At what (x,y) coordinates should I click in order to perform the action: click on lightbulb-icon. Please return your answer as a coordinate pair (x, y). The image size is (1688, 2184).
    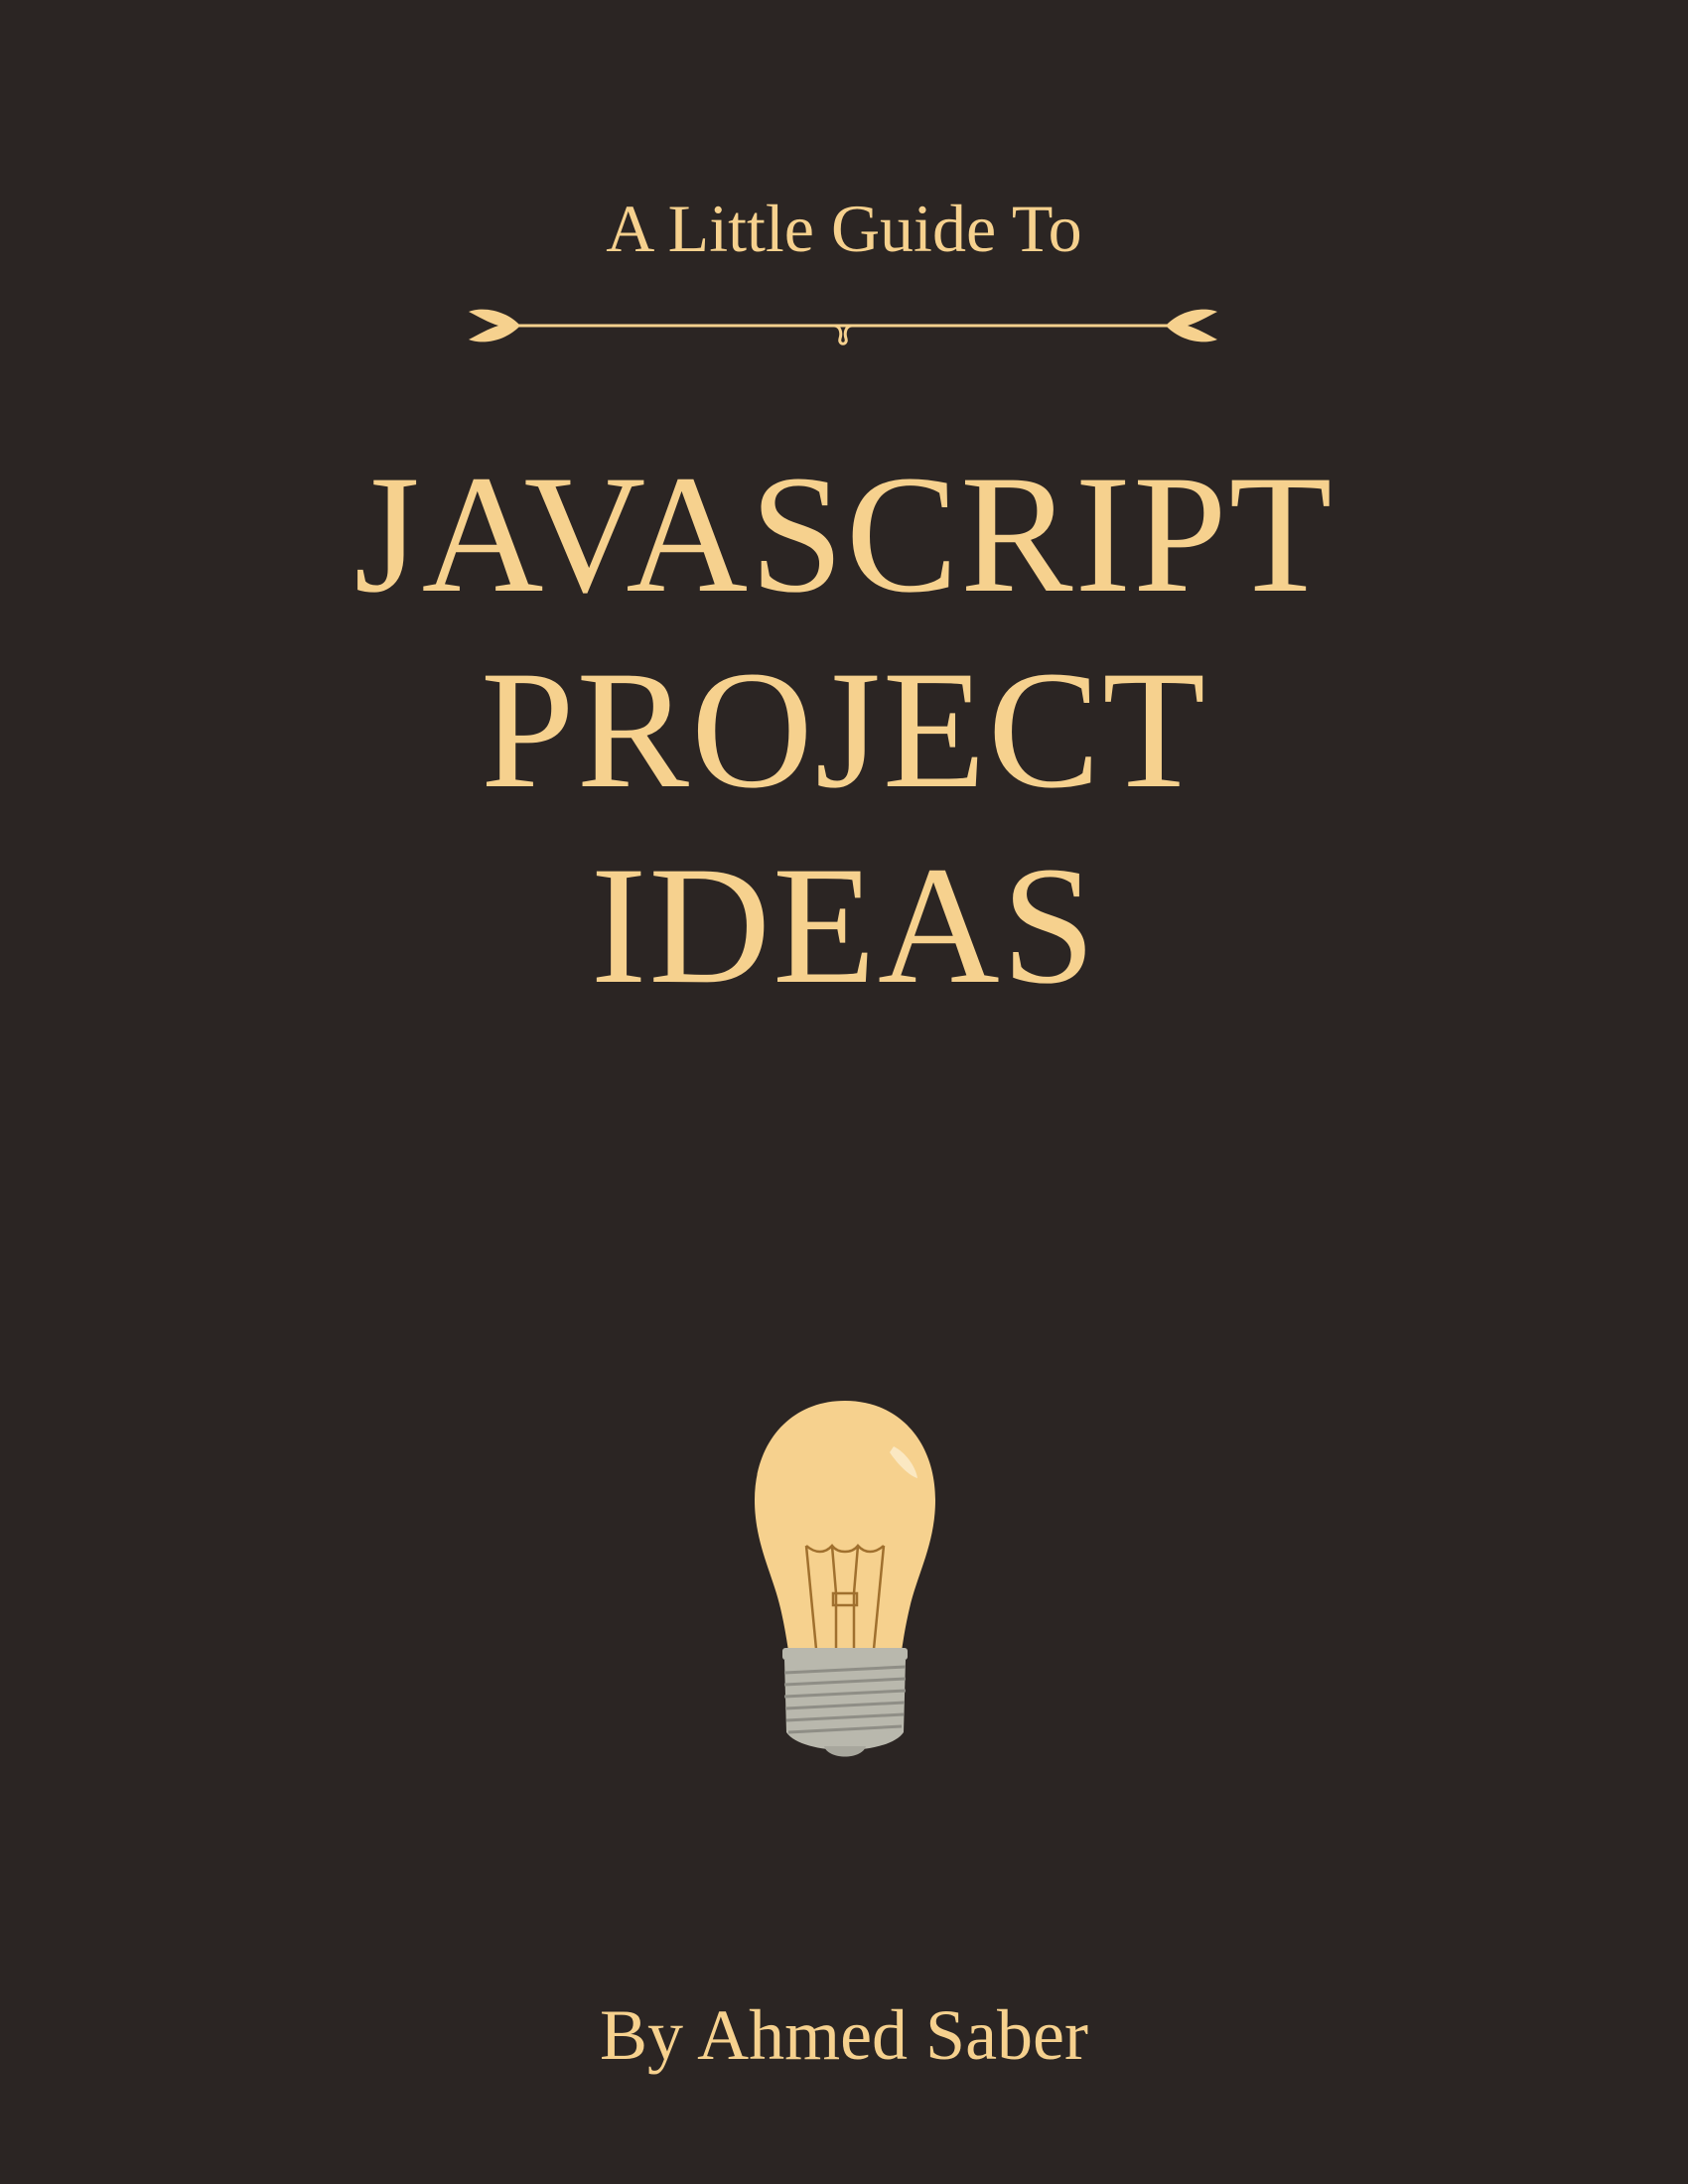
    Looking at the image, I should click on (845, 1579).